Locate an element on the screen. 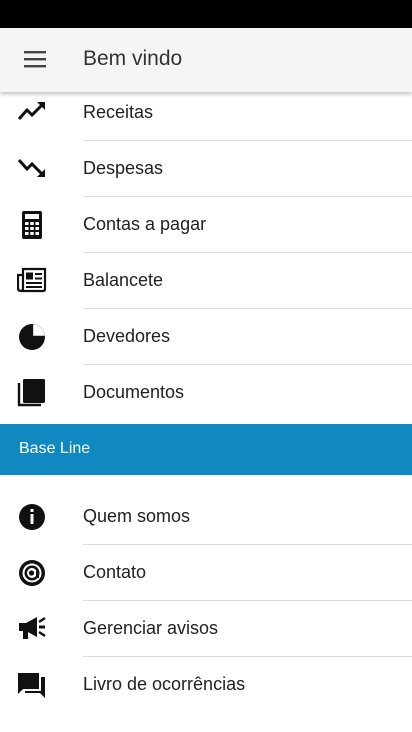 The width and height of the screenshot is (412, 732). menu-item-label: Balancete is located at coordinates (123, 280).